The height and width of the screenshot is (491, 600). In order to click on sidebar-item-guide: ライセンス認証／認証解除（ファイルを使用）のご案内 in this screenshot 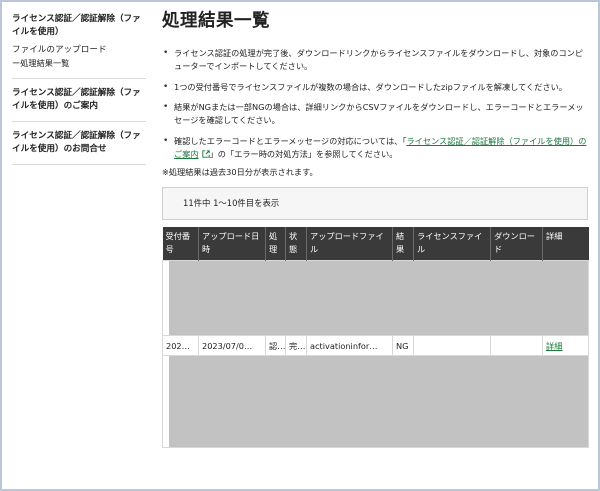, I will do `click(79, 99)`.